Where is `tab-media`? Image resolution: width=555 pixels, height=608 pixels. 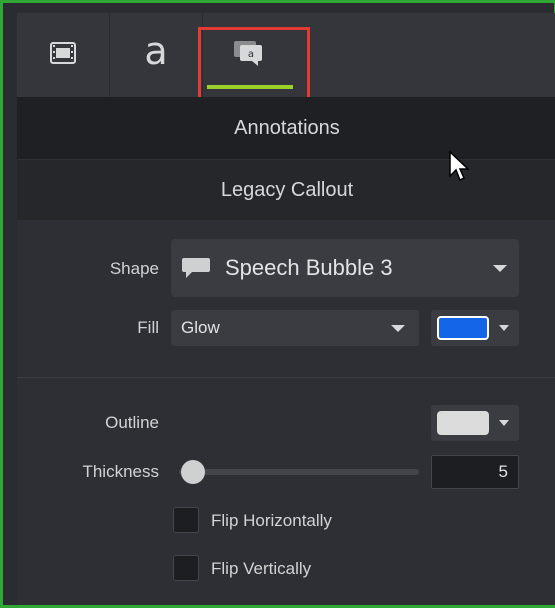
tab-media is located at coordinates (63, 55).